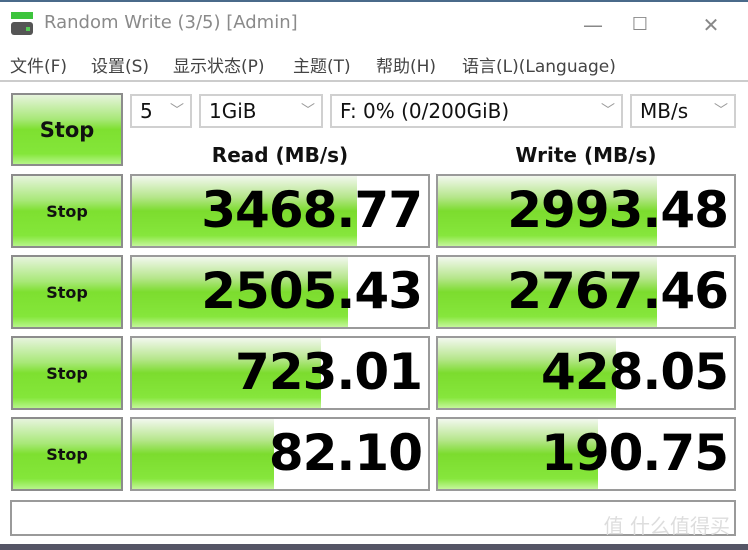  Describe the element at coordinates (233, 111) in the screenshot. I see `size-value: 1GiB` at that location.